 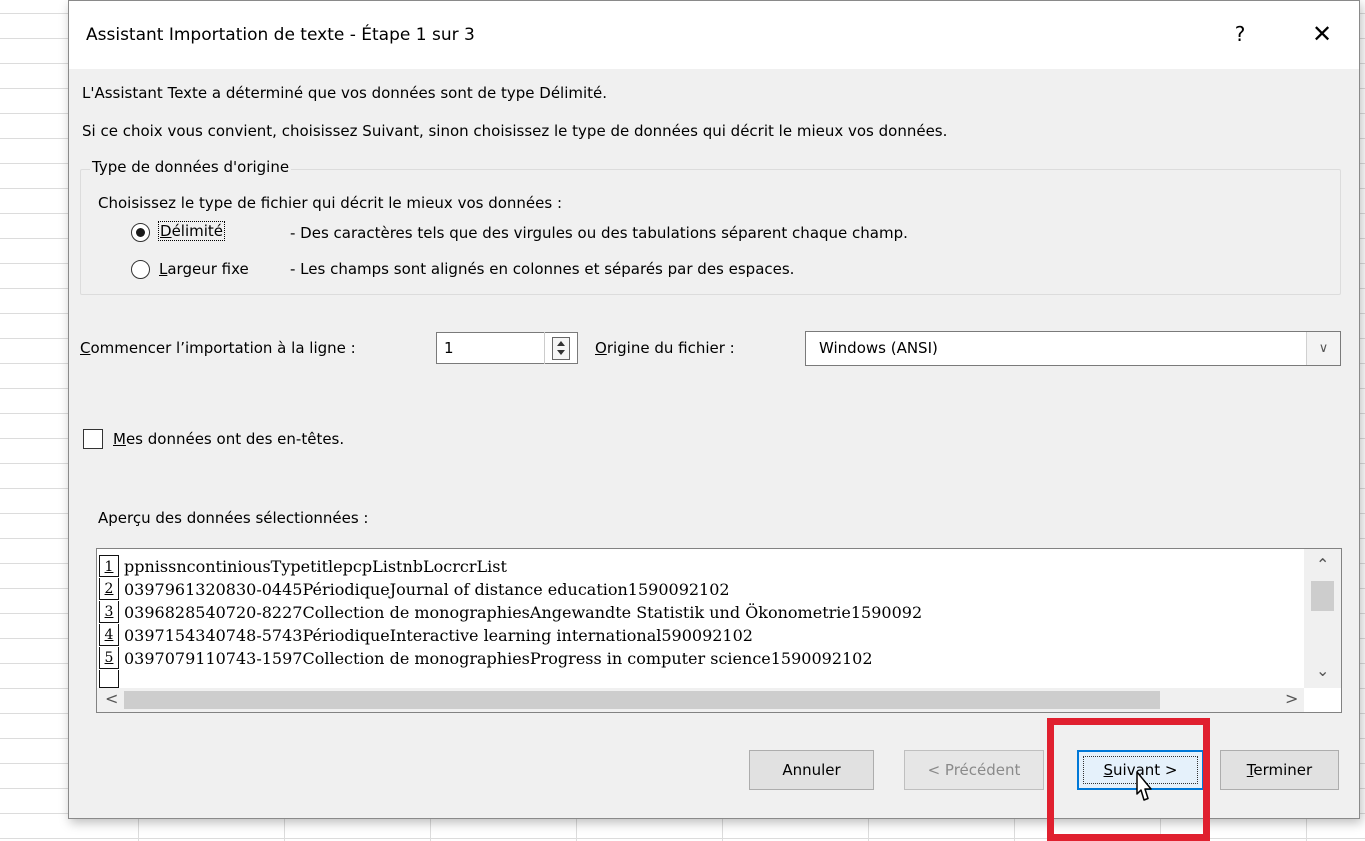 What do you see at coordinates (1322, 596) in the screenshot?
I see `vertical-scroll-thumb` at bounding box center [1322, 596].